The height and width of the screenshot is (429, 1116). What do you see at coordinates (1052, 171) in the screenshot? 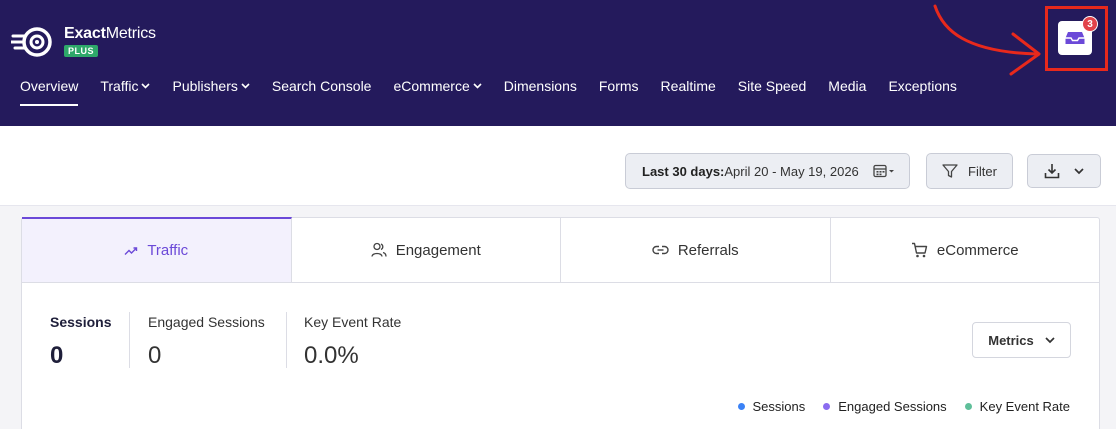
I see `download-icon` at bounding box center [1052, 171].